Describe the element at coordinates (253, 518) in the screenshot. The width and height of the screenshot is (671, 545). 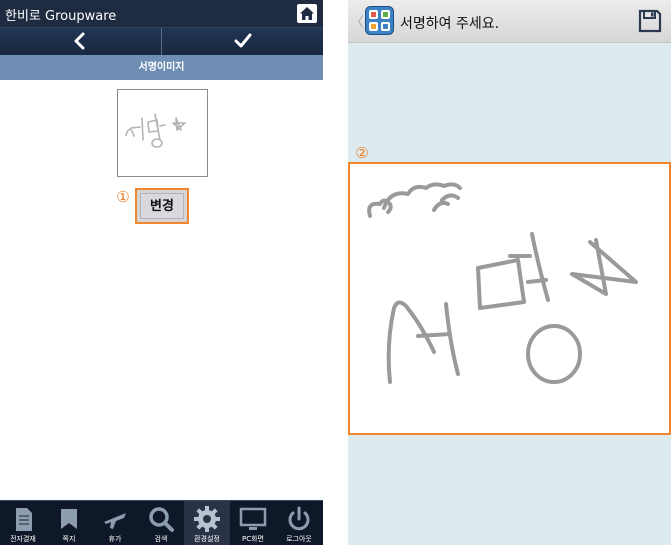
I see `monitor-icon` at that location.